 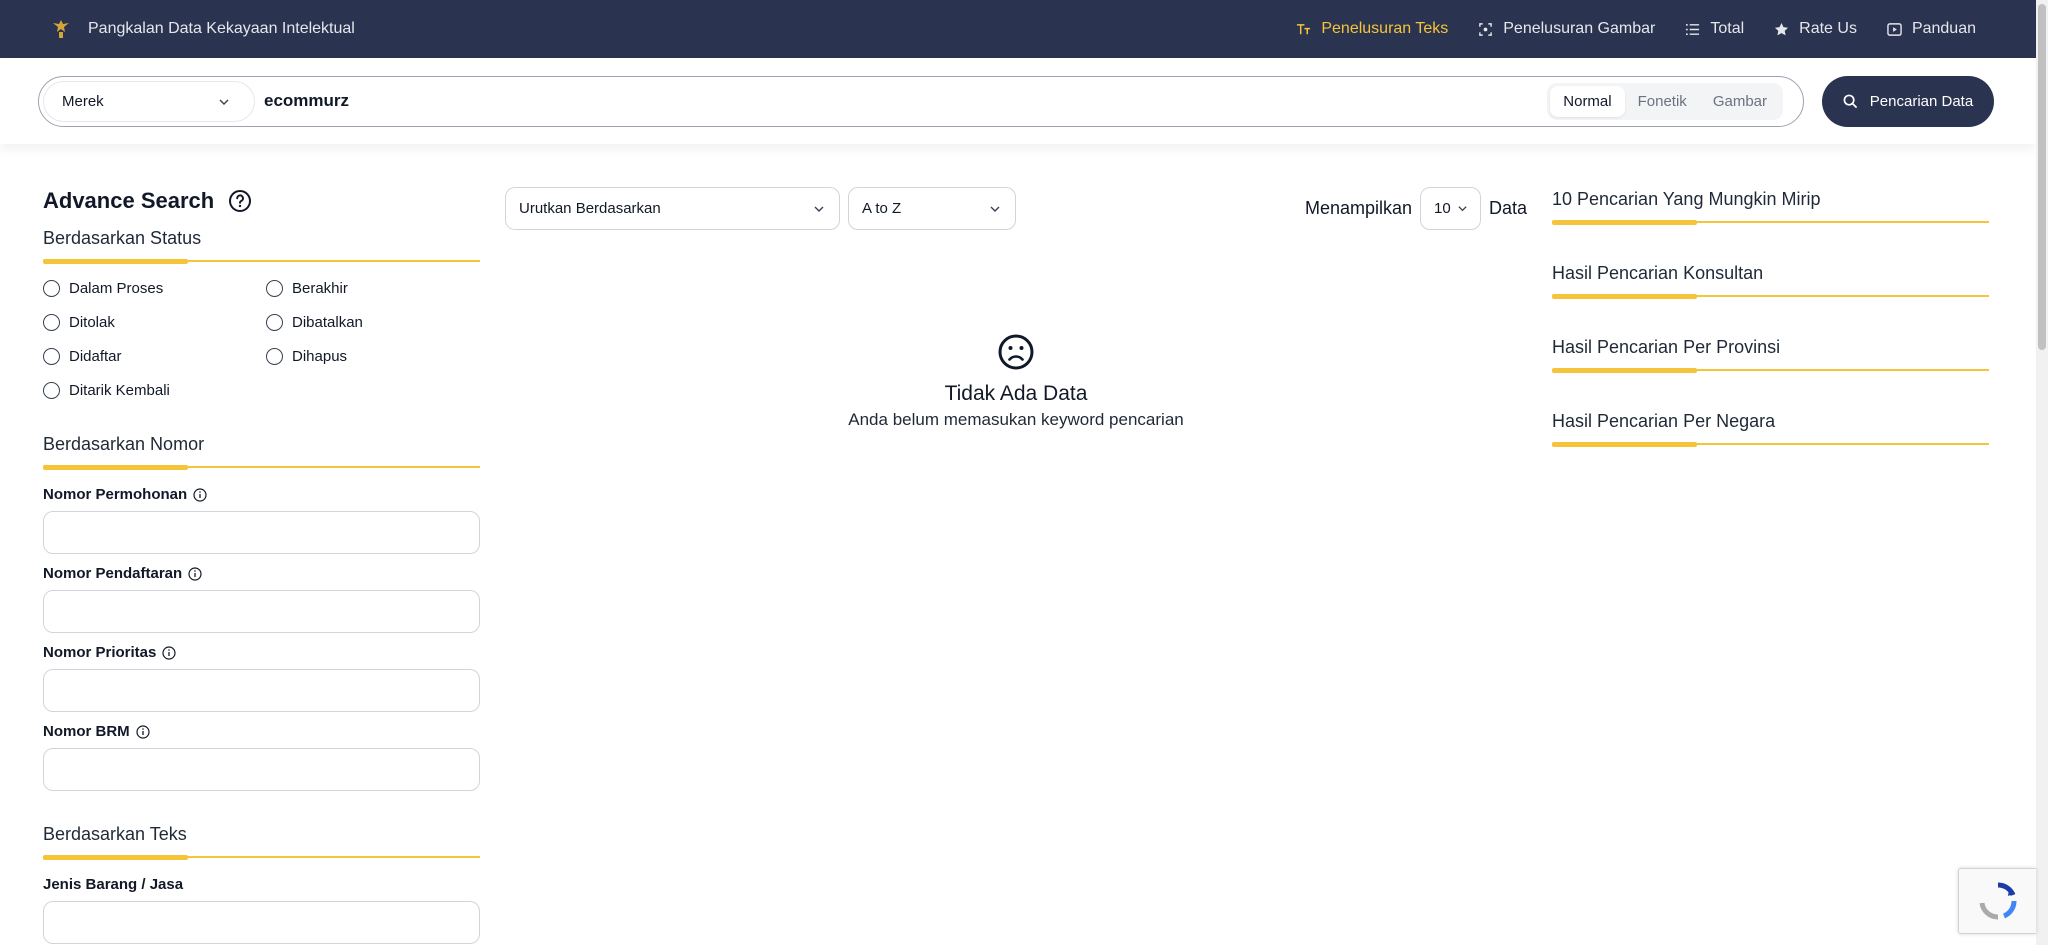 What do you see at coordinates (1686, 199) in the screenshot?
I see `similar-search-title: 10 Pencarian Yang Mungkin Mirip` at bounding box center [1686, 199].